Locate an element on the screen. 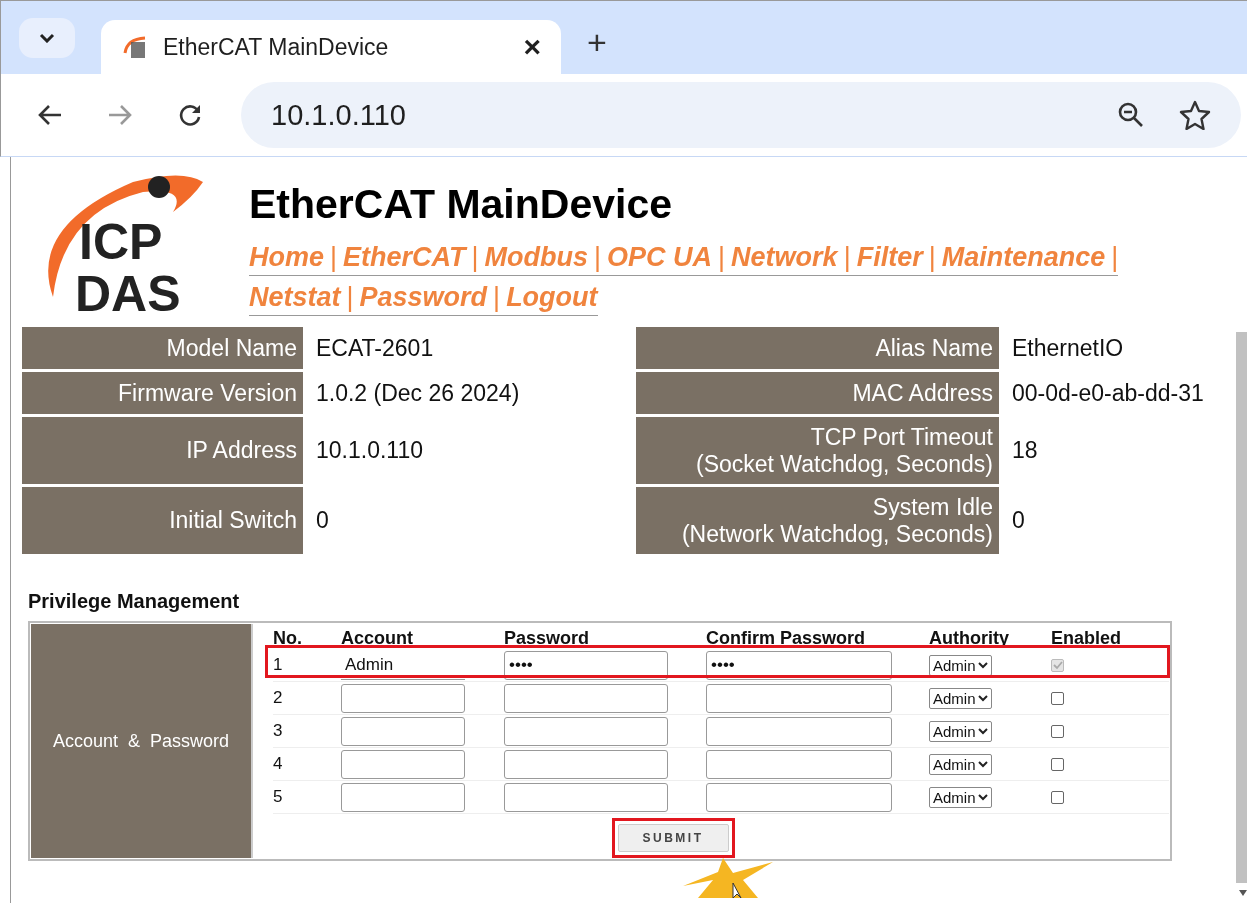 The width and height of the screenshot is (1247, 903). reload-icon is located at coordinates (190, 115).